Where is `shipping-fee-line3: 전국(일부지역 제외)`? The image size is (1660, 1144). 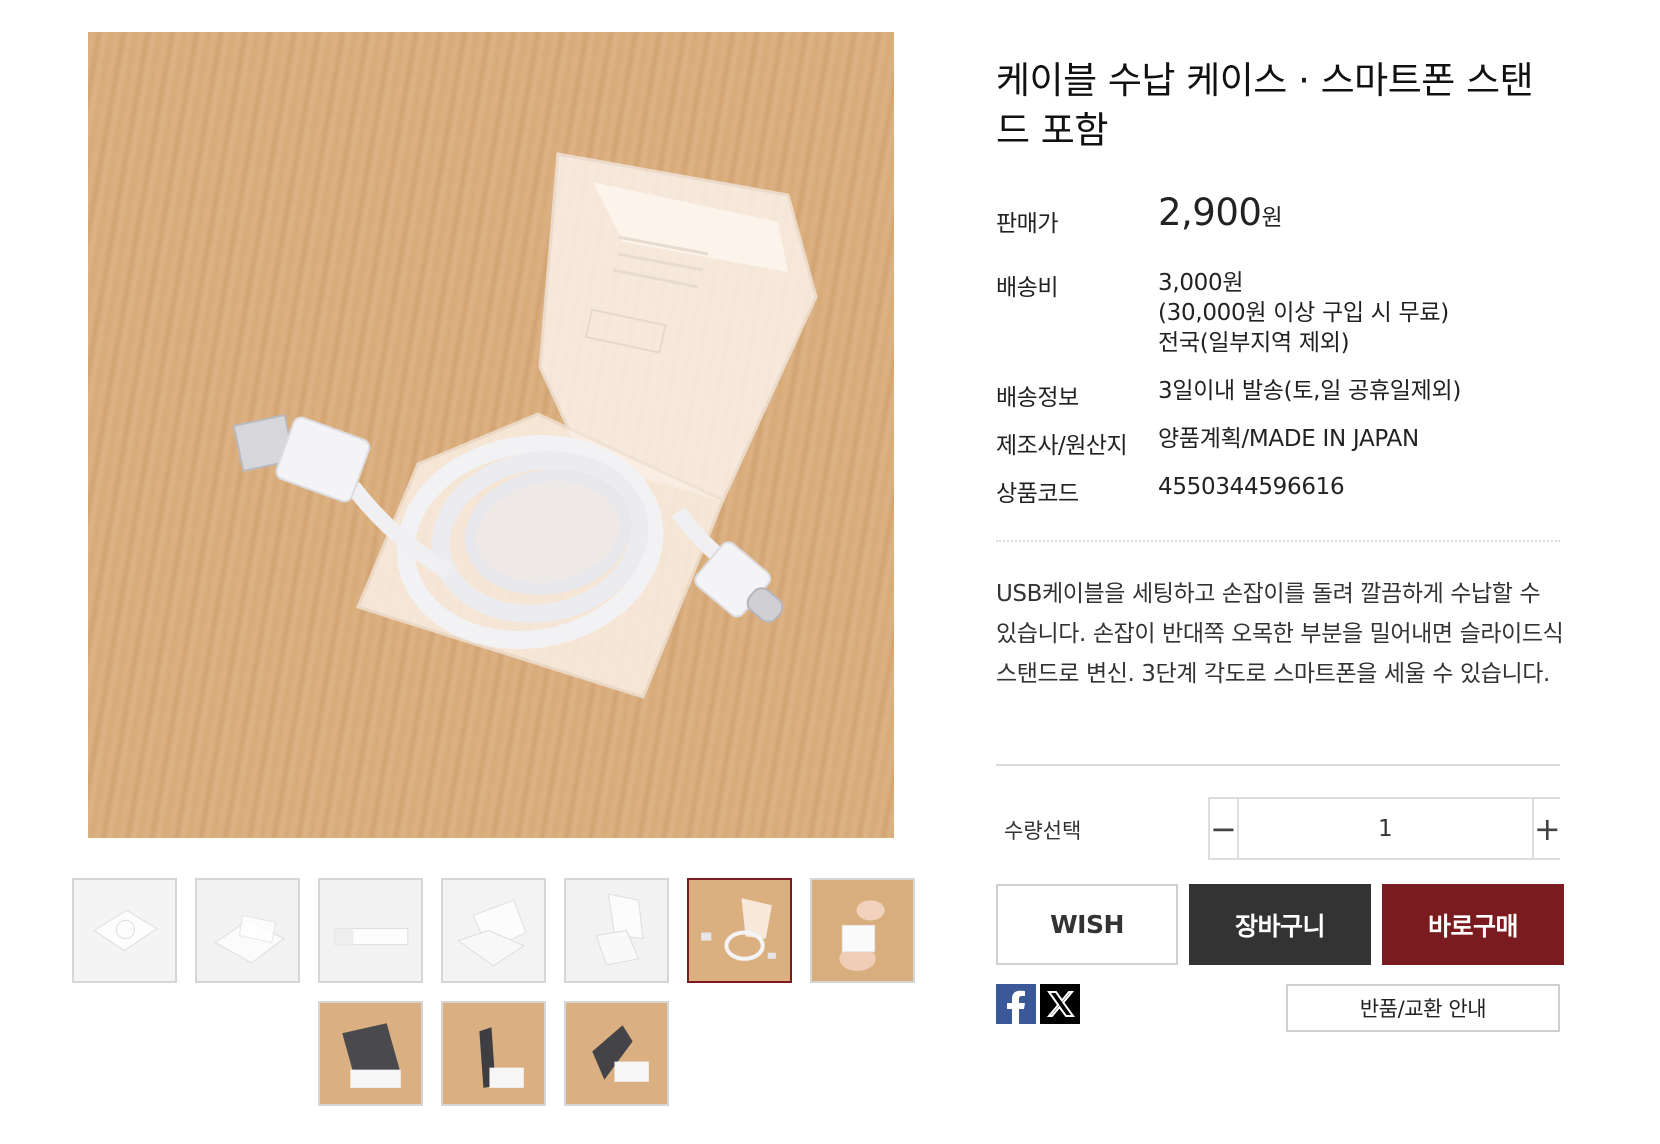 shipping-fee-line3: 전국(일부지역 제외) is located at coordinates (1254, 343).